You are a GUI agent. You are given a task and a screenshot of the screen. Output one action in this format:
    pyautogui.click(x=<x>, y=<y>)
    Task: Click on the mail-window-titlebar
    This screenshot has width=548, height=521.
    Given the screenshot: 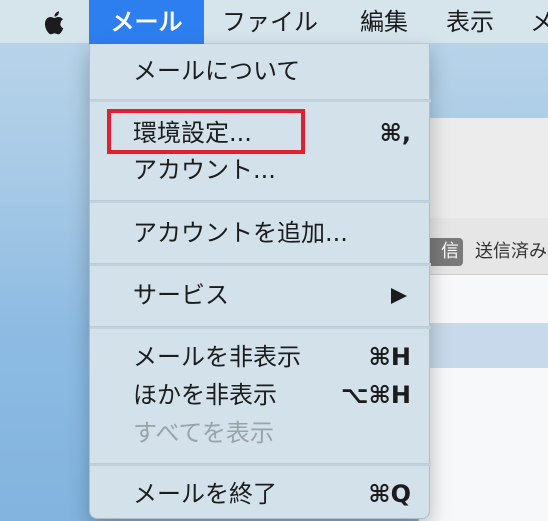 What is the action you would take?
    pyautogui.click(x=483, y=168)
    